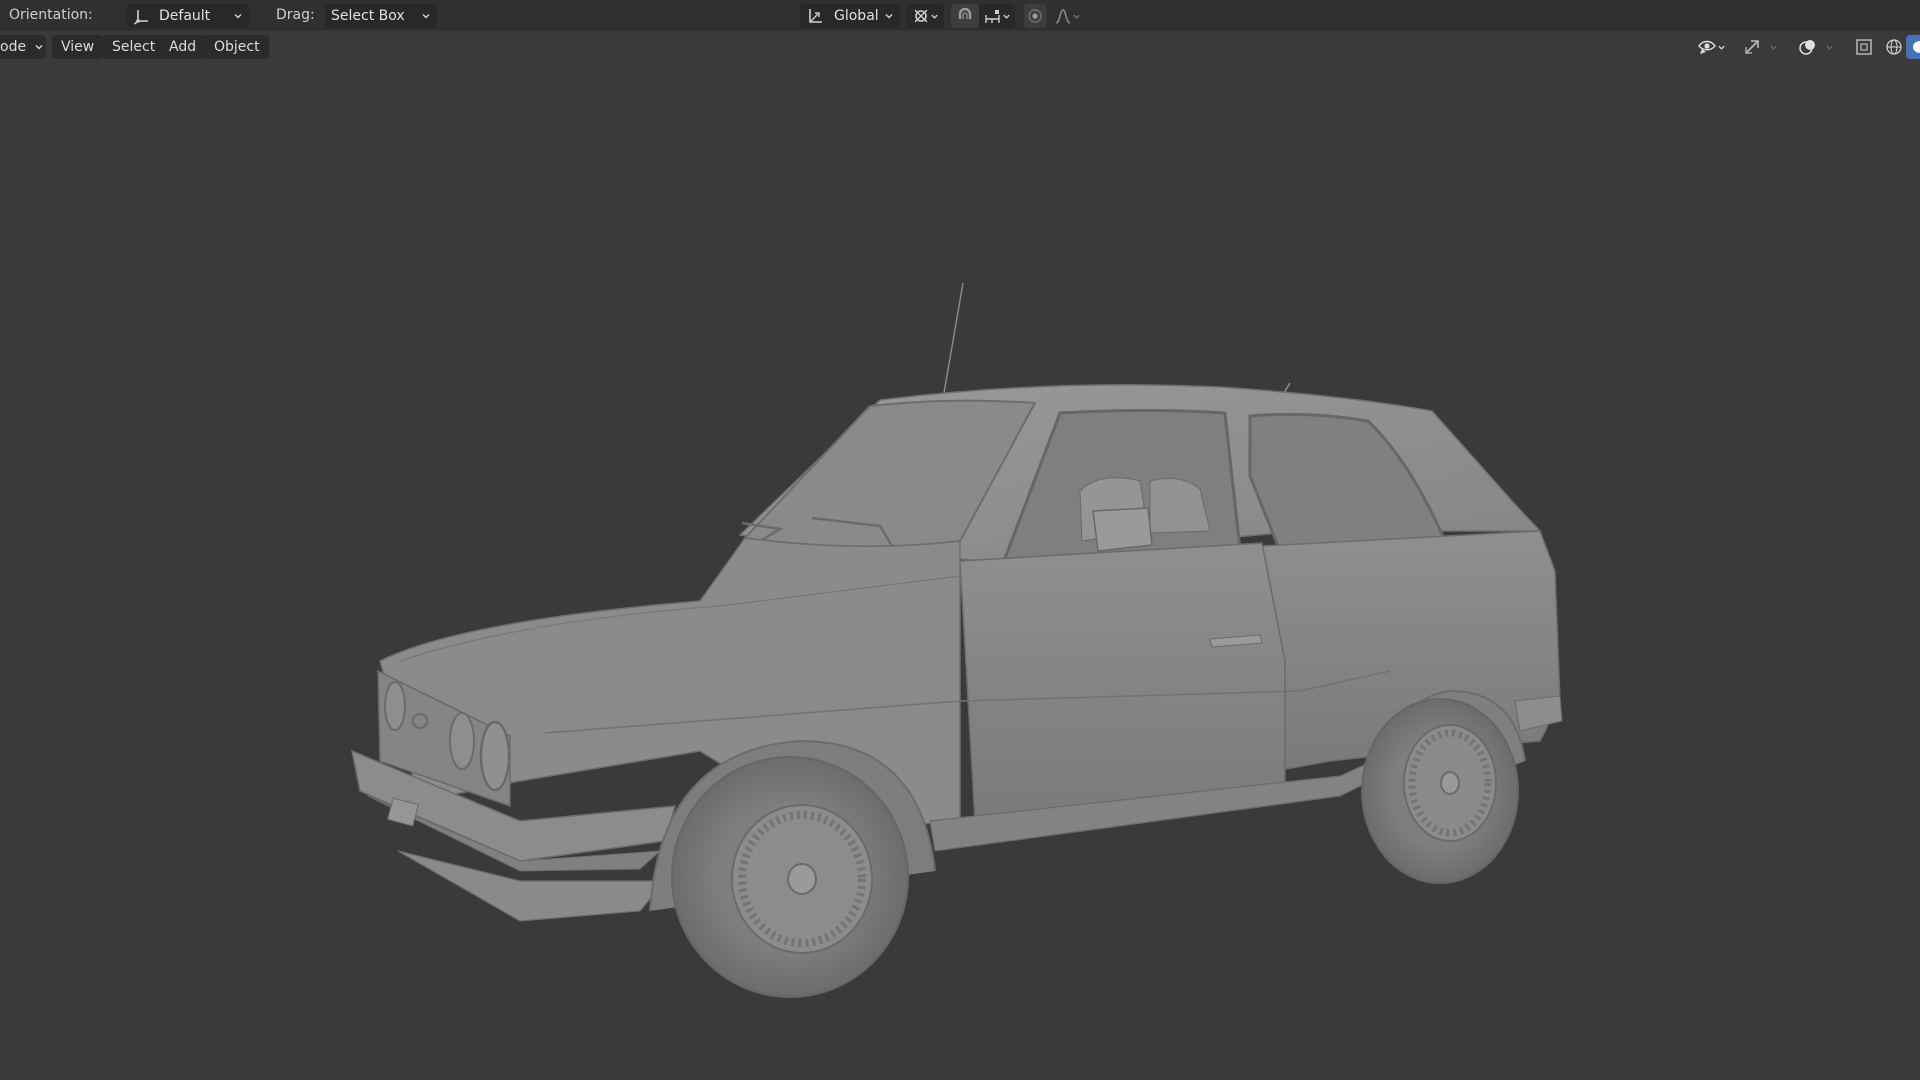 The image size is (1920, 1080). Describe the element at coordinates (51, 15) in the screenshot. I see `orientation-label: Orientation:` at that location.